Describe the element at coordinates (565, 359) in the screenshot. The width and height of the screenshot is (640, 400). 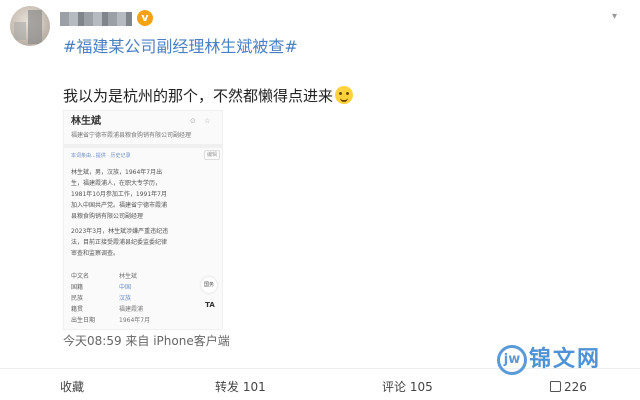
I see `watermark-text: 锦文网` at that location.